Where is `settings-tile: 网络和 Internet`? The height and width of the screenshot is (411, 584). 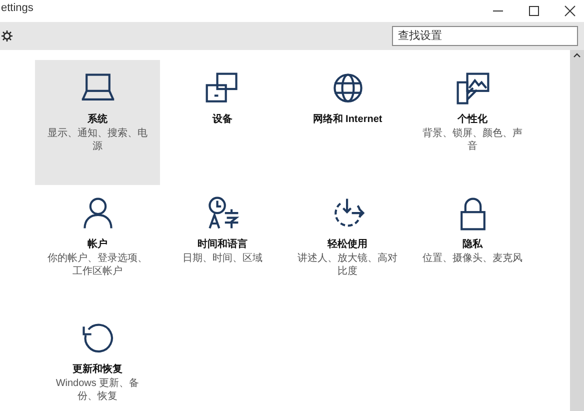 settings-tile: 网络和 Internet is located at coordinates (347, 122).